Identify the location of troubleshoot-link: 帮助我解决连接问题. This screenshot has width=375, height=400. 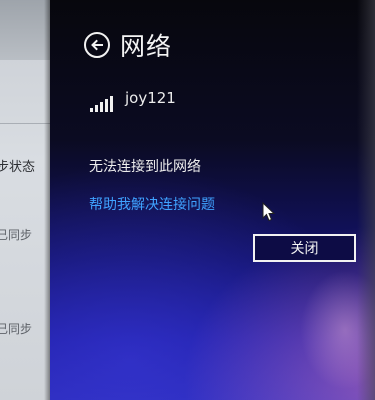
(152, 204).